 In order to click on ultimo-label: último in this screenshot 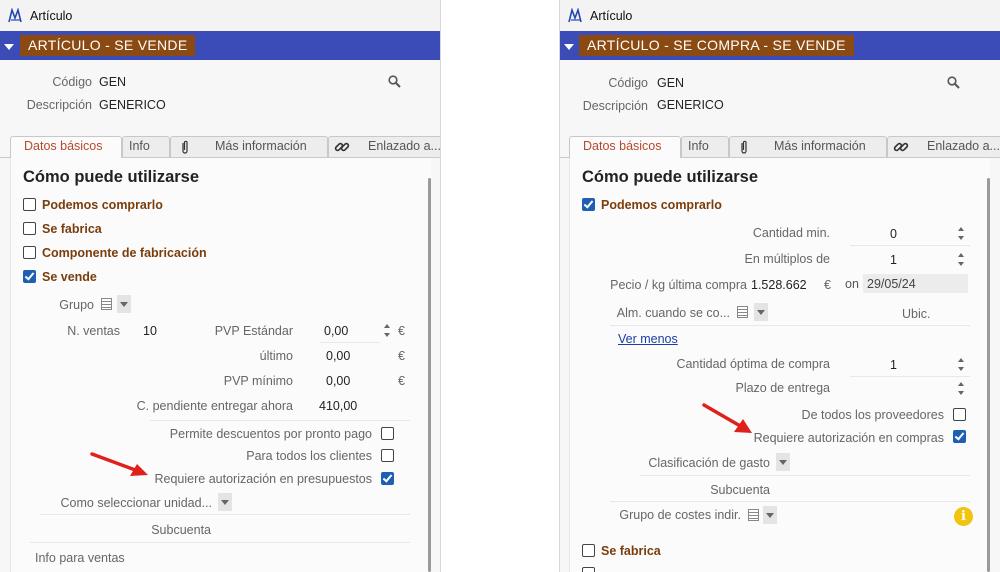, I will do `click(276, 356)`.